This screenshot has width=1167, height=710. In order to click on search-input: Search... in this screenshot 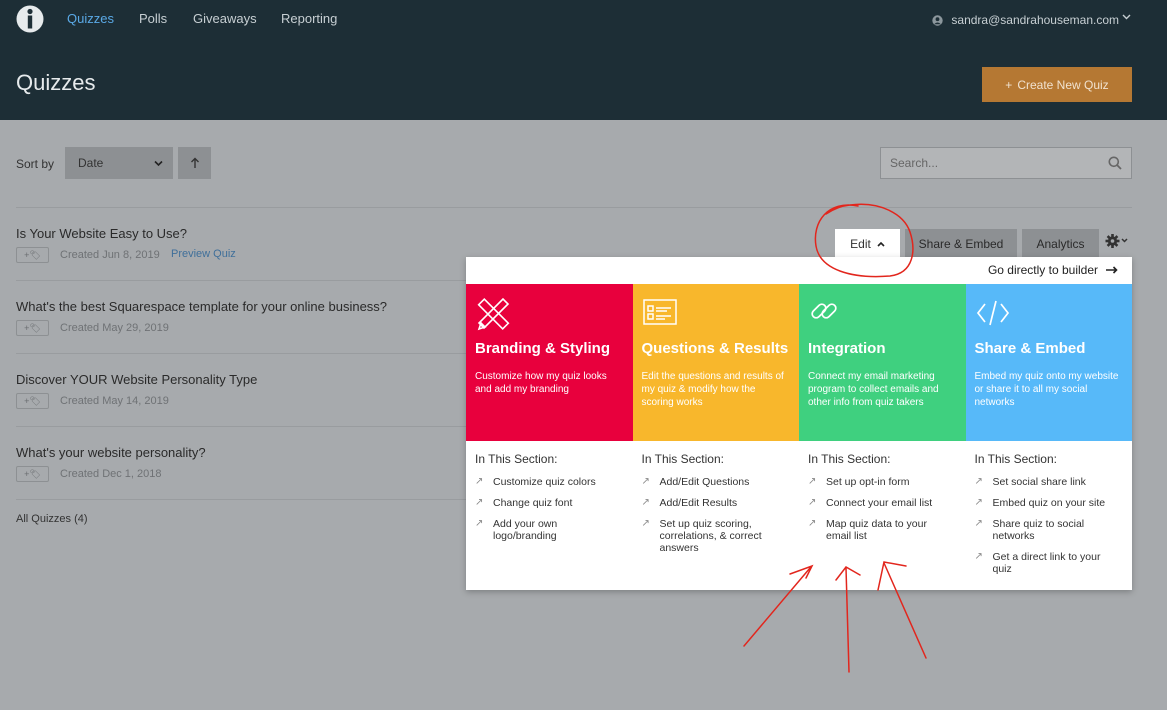, I will do `click(1006, 163)`.